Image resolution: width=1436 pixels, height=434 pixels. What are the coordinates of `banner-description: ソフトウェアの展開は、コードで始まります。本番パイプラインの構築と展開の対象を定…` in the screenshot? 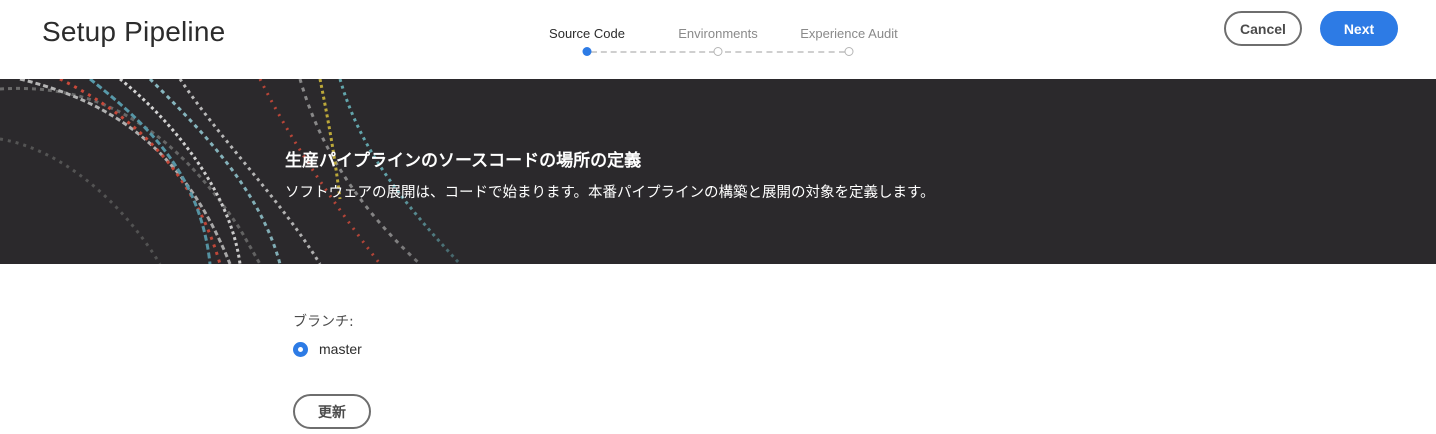 It's located at (610, 193).